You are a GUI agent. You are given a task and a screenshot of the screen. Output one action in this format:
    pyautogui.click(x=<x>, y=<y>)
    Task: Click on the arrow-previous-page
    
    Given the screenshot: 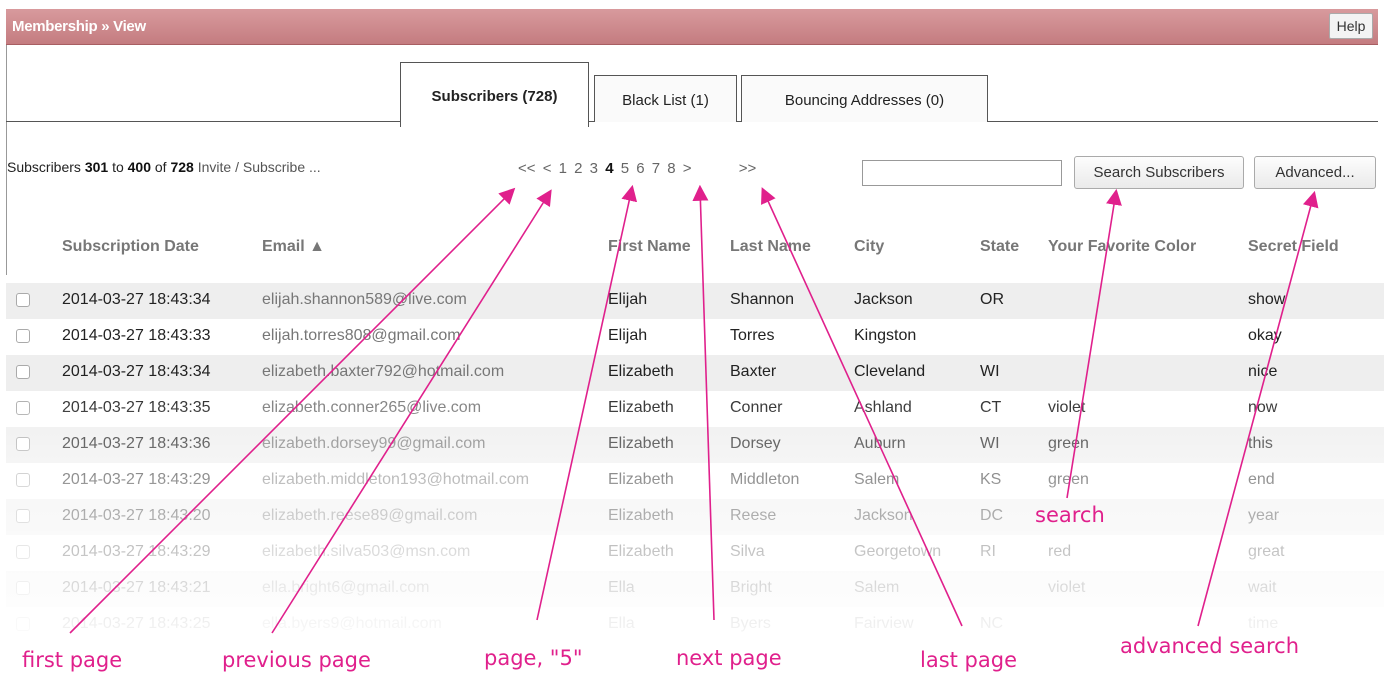 What is the action you would take?
    pyautogui.click(x=411, y=411)
    